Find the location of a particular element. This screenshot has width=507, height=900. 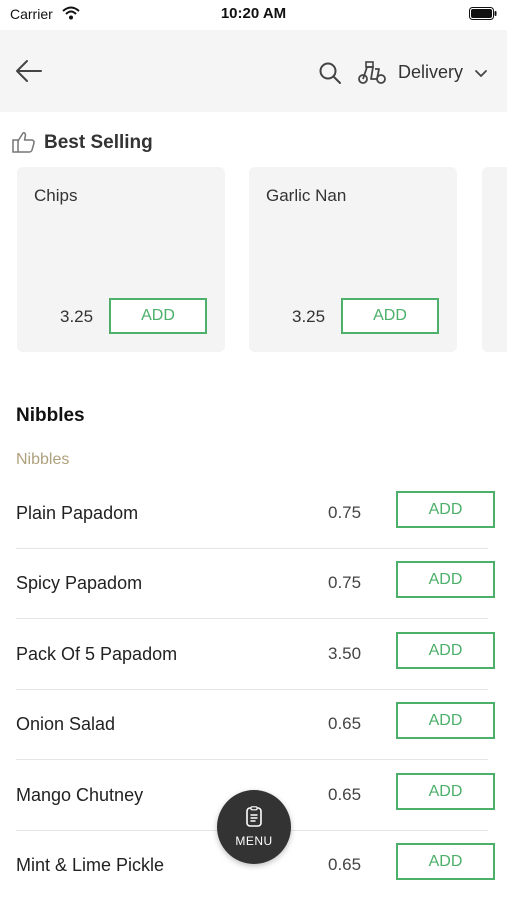

scooter-icon is located at coordinates (372, 72).